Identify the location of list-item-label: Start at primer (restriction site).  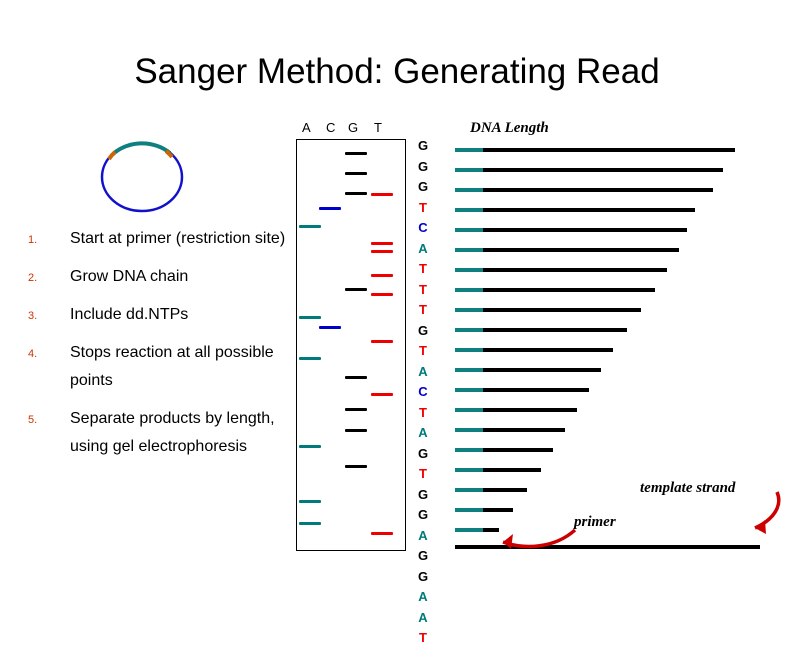
(178, 238).